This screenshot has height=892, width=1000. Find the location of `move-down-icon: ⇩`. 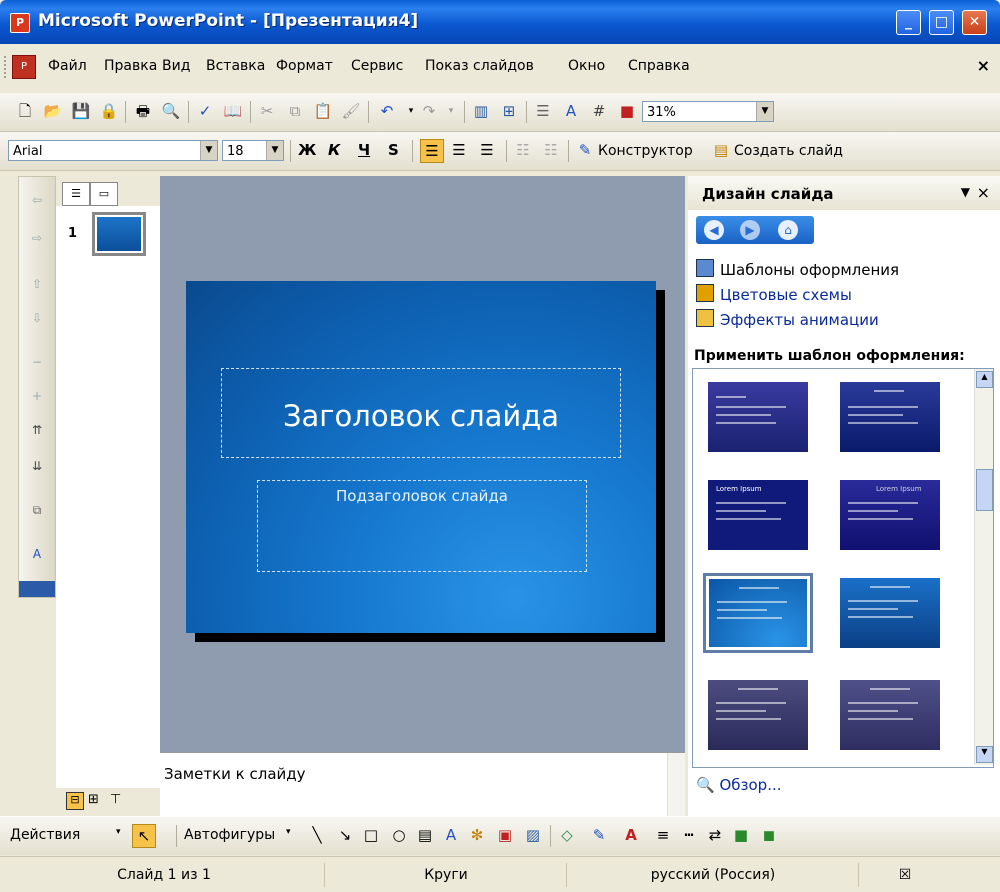

move-down-icon: ⇩ is located at coordinates (37, 320).